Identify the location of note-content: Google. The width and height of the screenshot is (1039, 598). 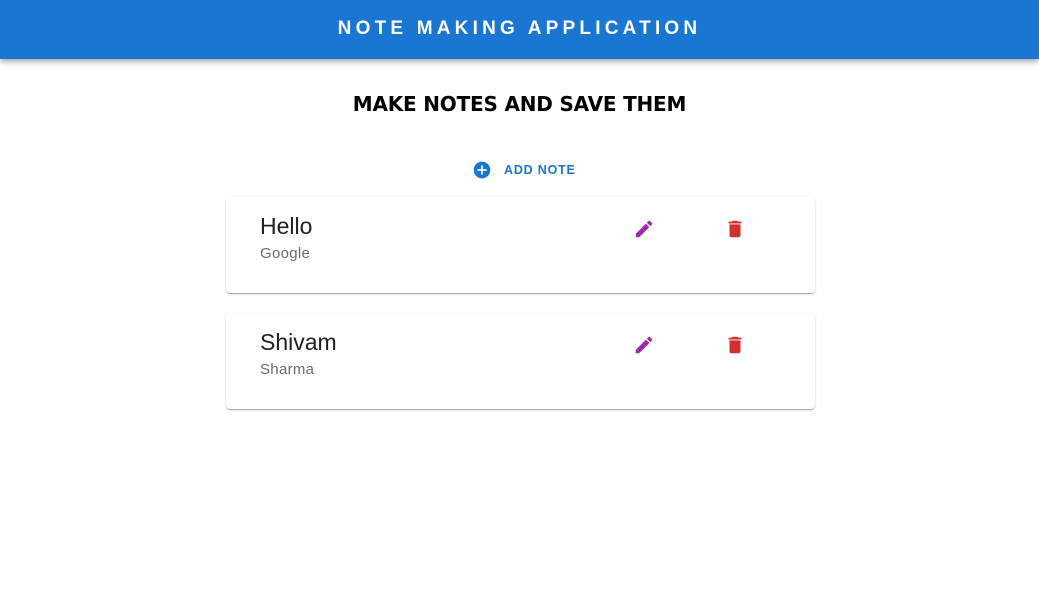
(285, 253).